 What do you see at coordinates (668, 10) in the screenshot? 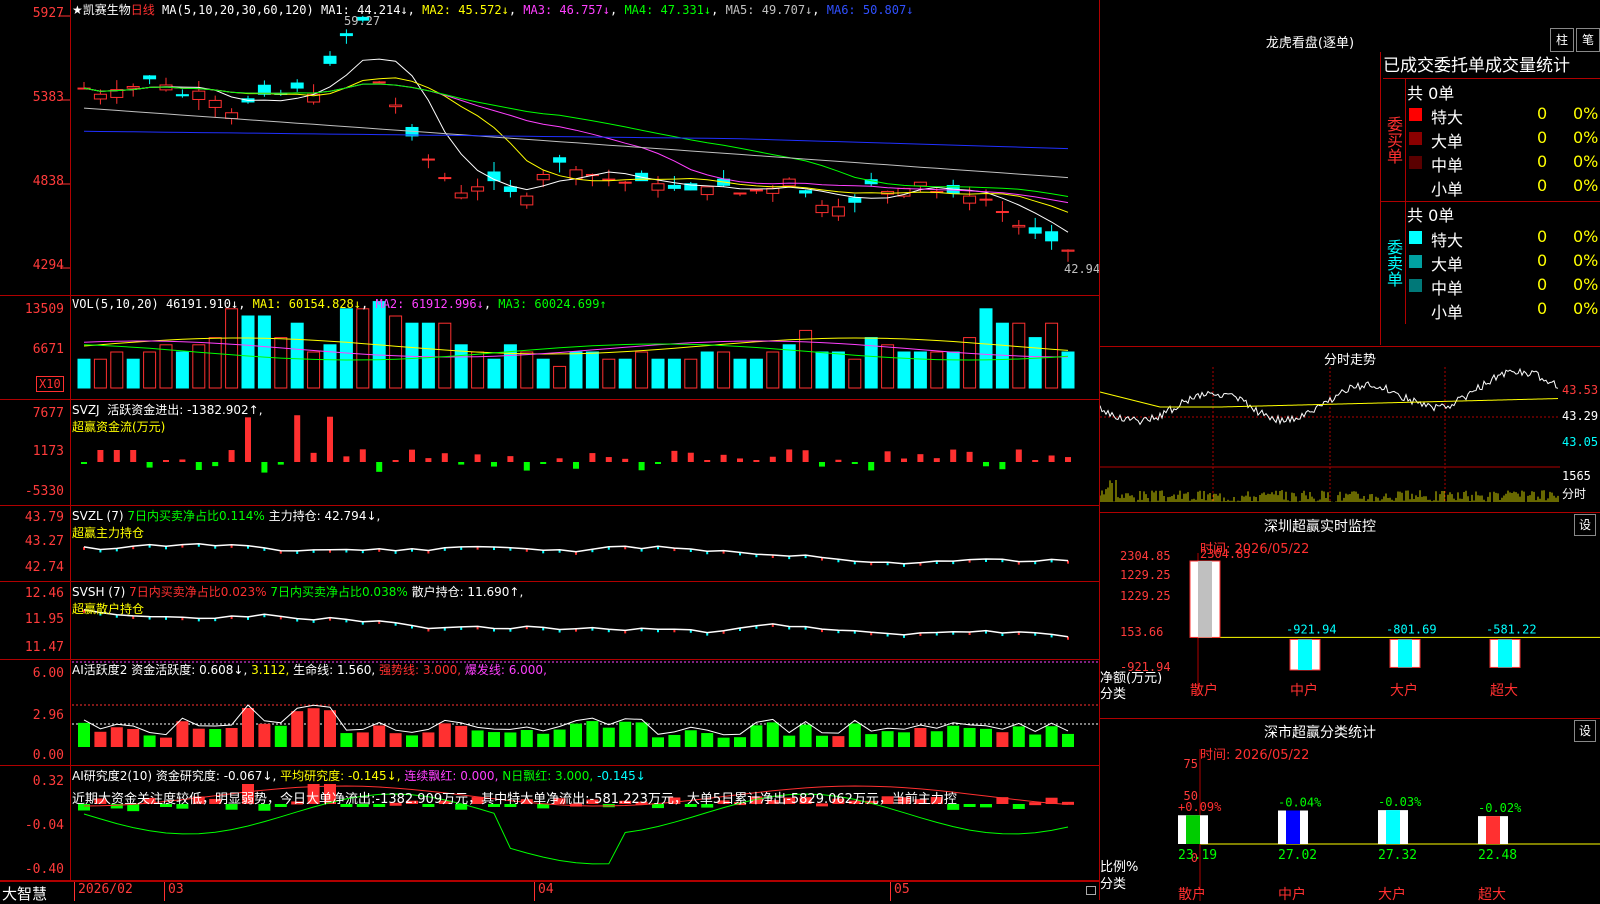
I see `ma4-value: MA4: 47.331↓` at bounding box center [668, 10].